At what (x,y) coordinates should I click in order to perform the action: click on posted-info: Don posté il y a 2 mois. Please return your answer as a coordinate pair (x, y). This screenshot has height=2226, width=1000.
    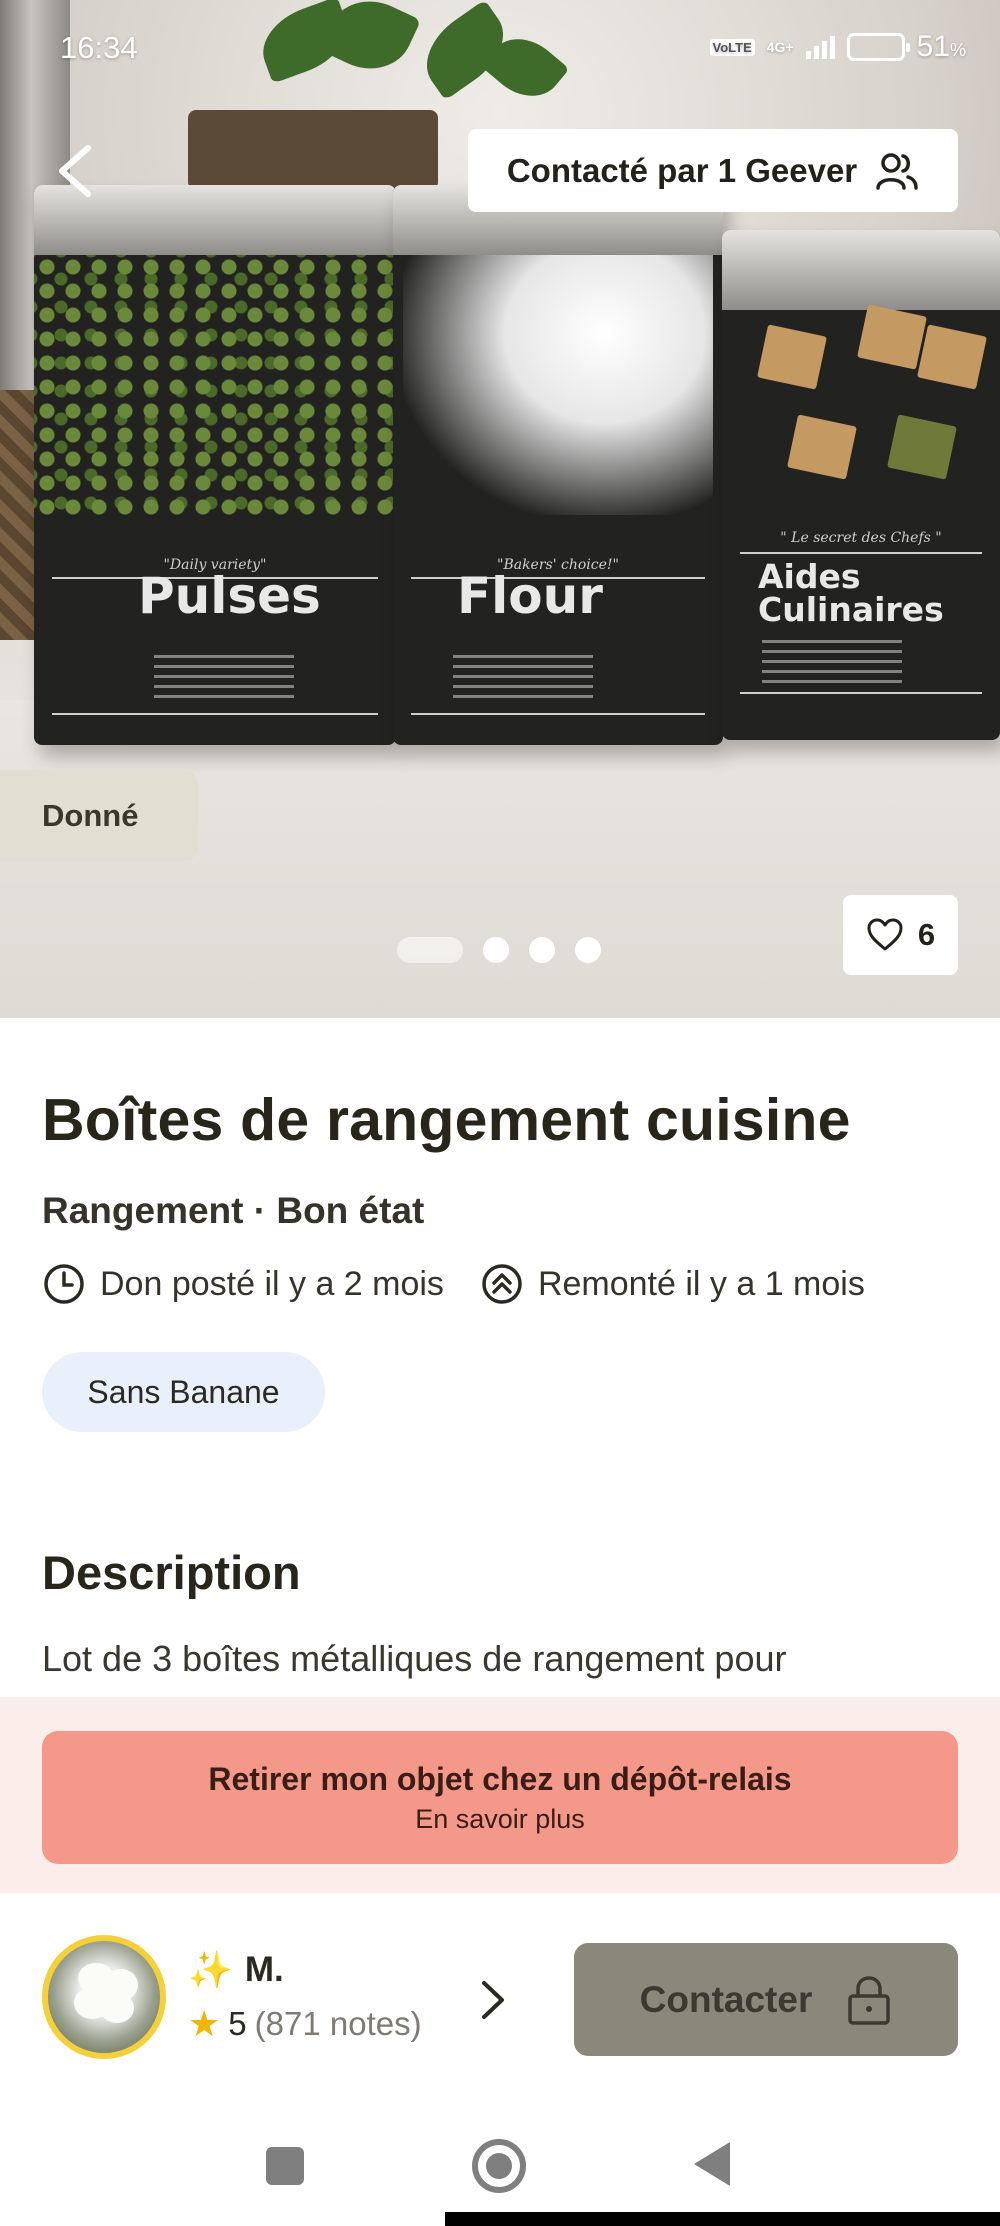
    Looking at the image, I should click on (243, 1284).